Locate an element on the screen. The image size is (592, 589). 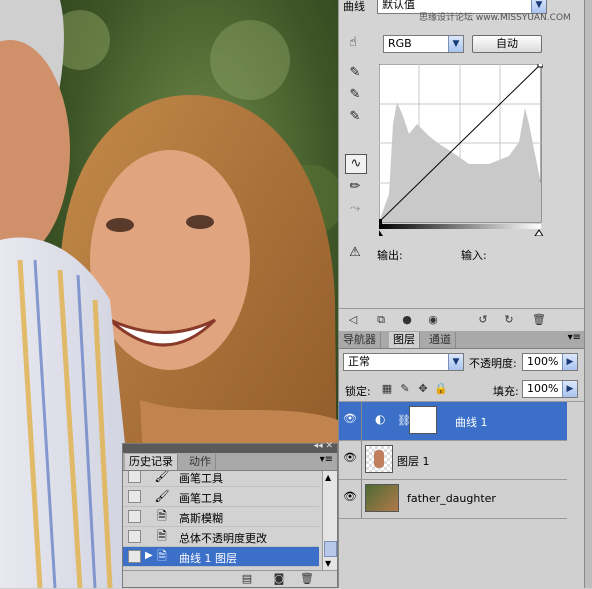
lock-move-icon: ✥ is located at coordinates (423, 389).